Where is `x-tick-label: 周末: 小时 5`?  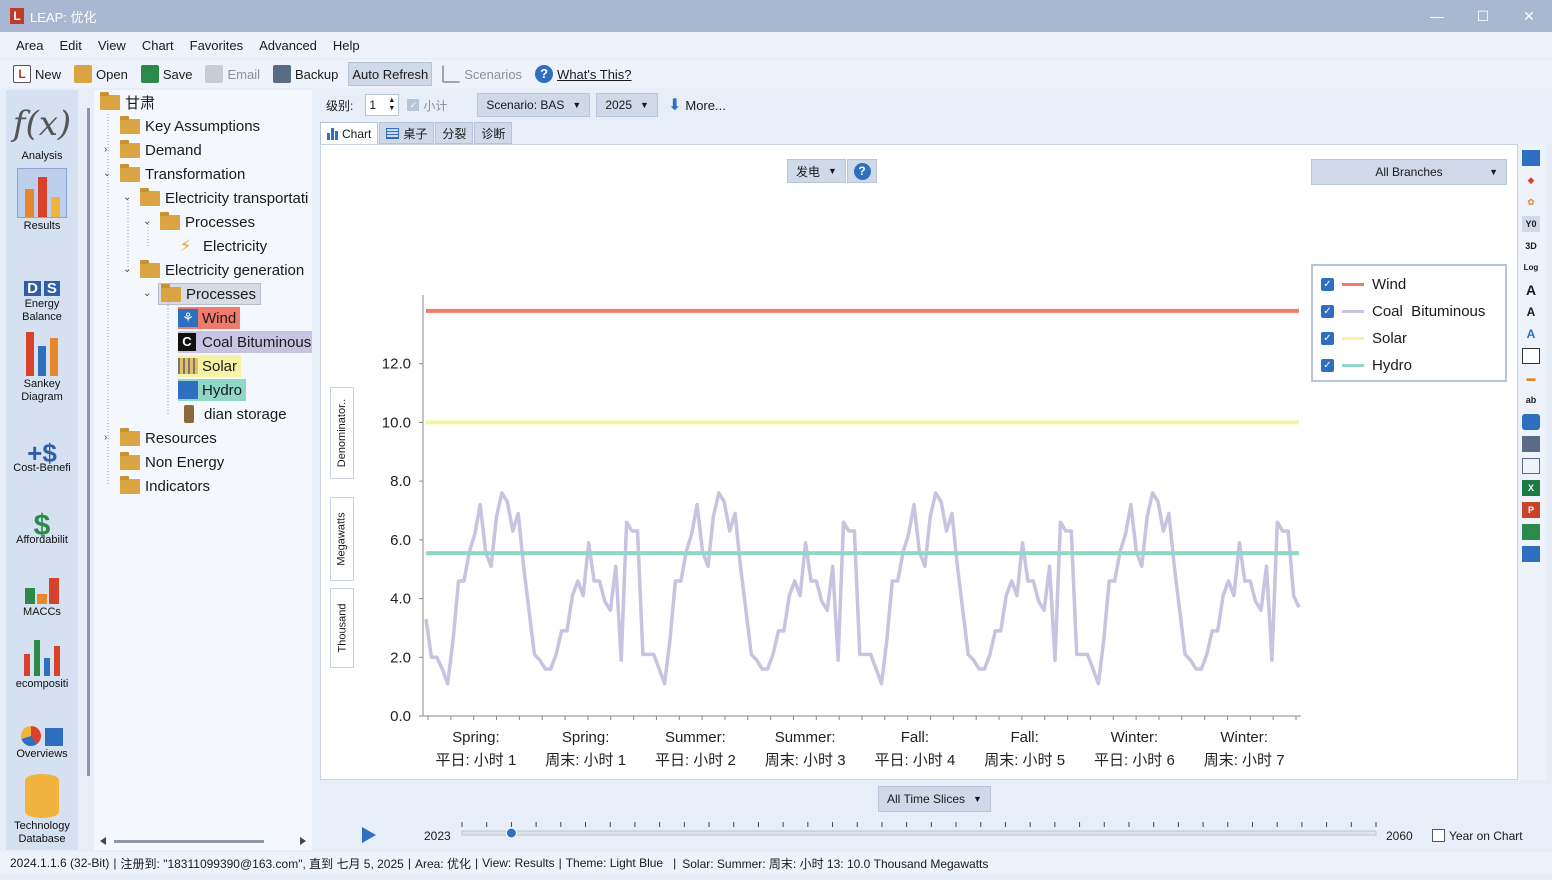
x-tick-label: 周末: 小时 5 is located at coordinates (1024, 760).